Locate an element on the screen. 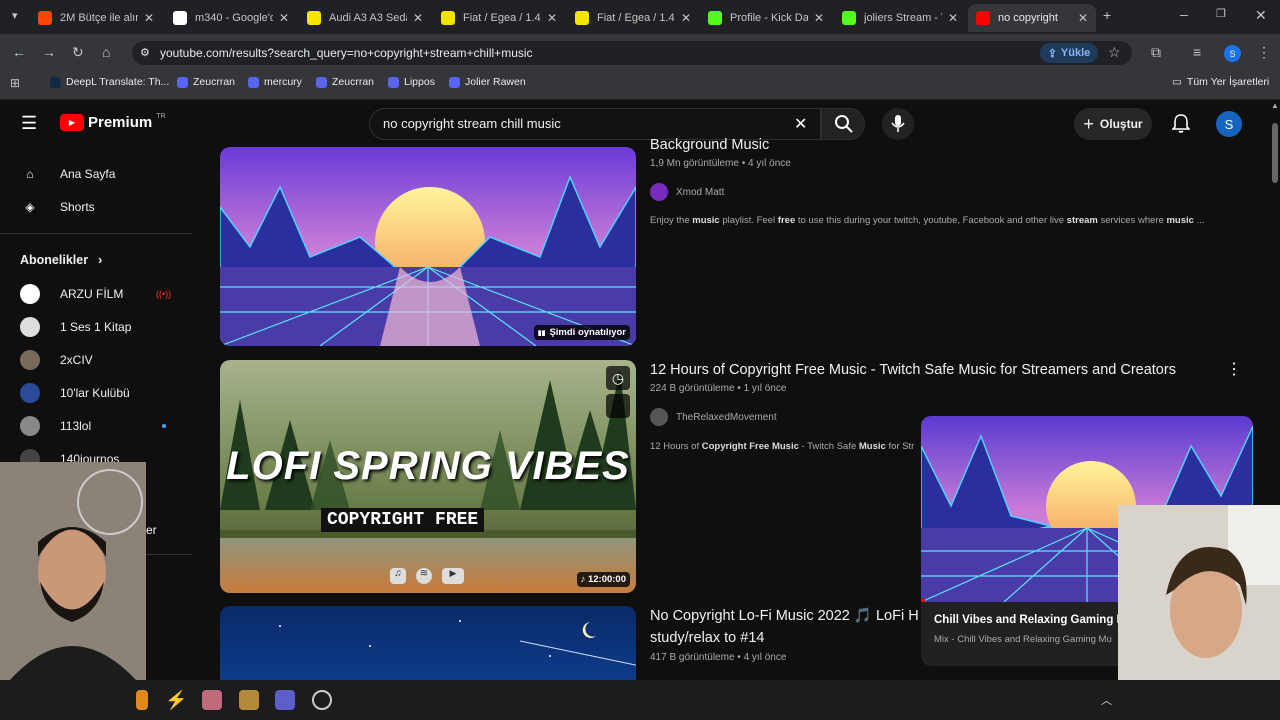  bookmark-item: Lippos is located at coordinates (411, 82).